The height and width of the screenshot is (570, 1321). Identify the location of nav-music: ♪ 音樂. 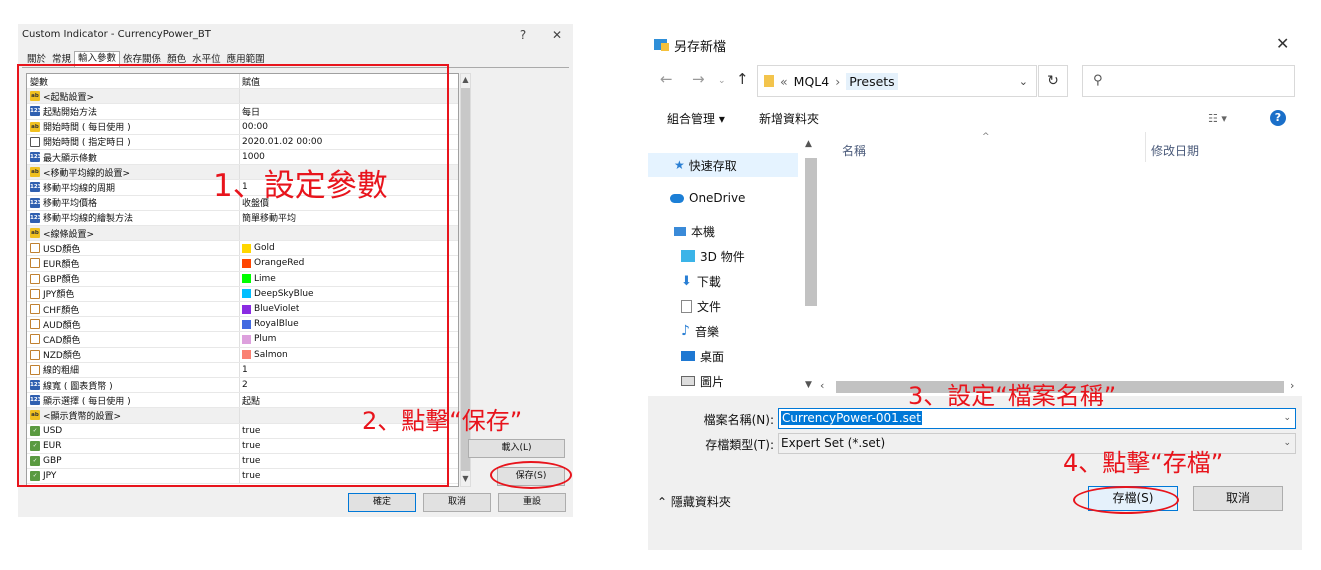
(723, 331).